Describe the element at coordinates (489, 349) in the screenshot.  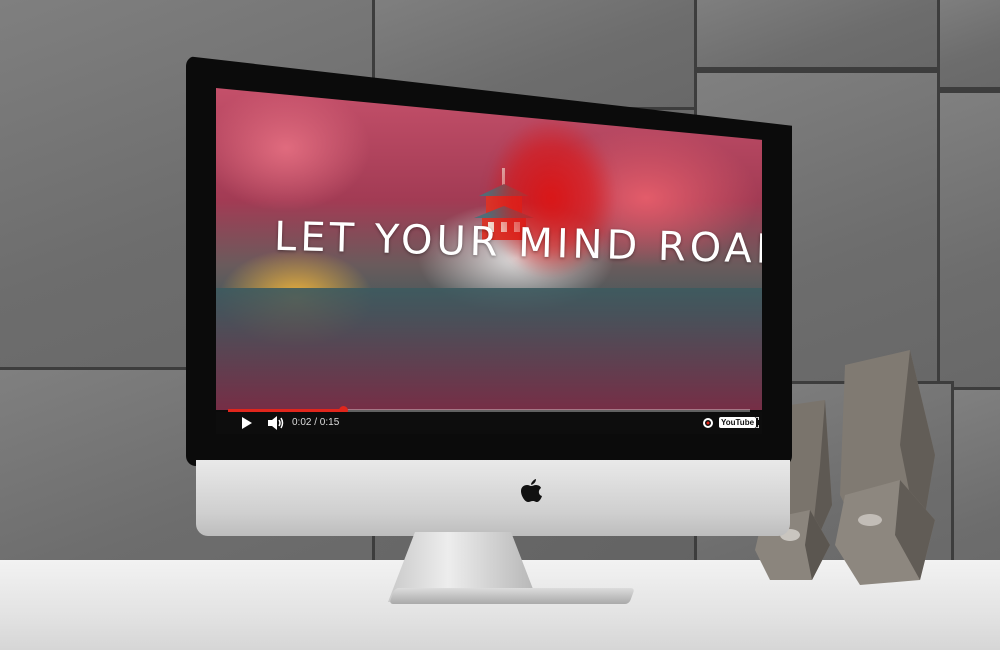
I see `video-frame-reflection` at that location.